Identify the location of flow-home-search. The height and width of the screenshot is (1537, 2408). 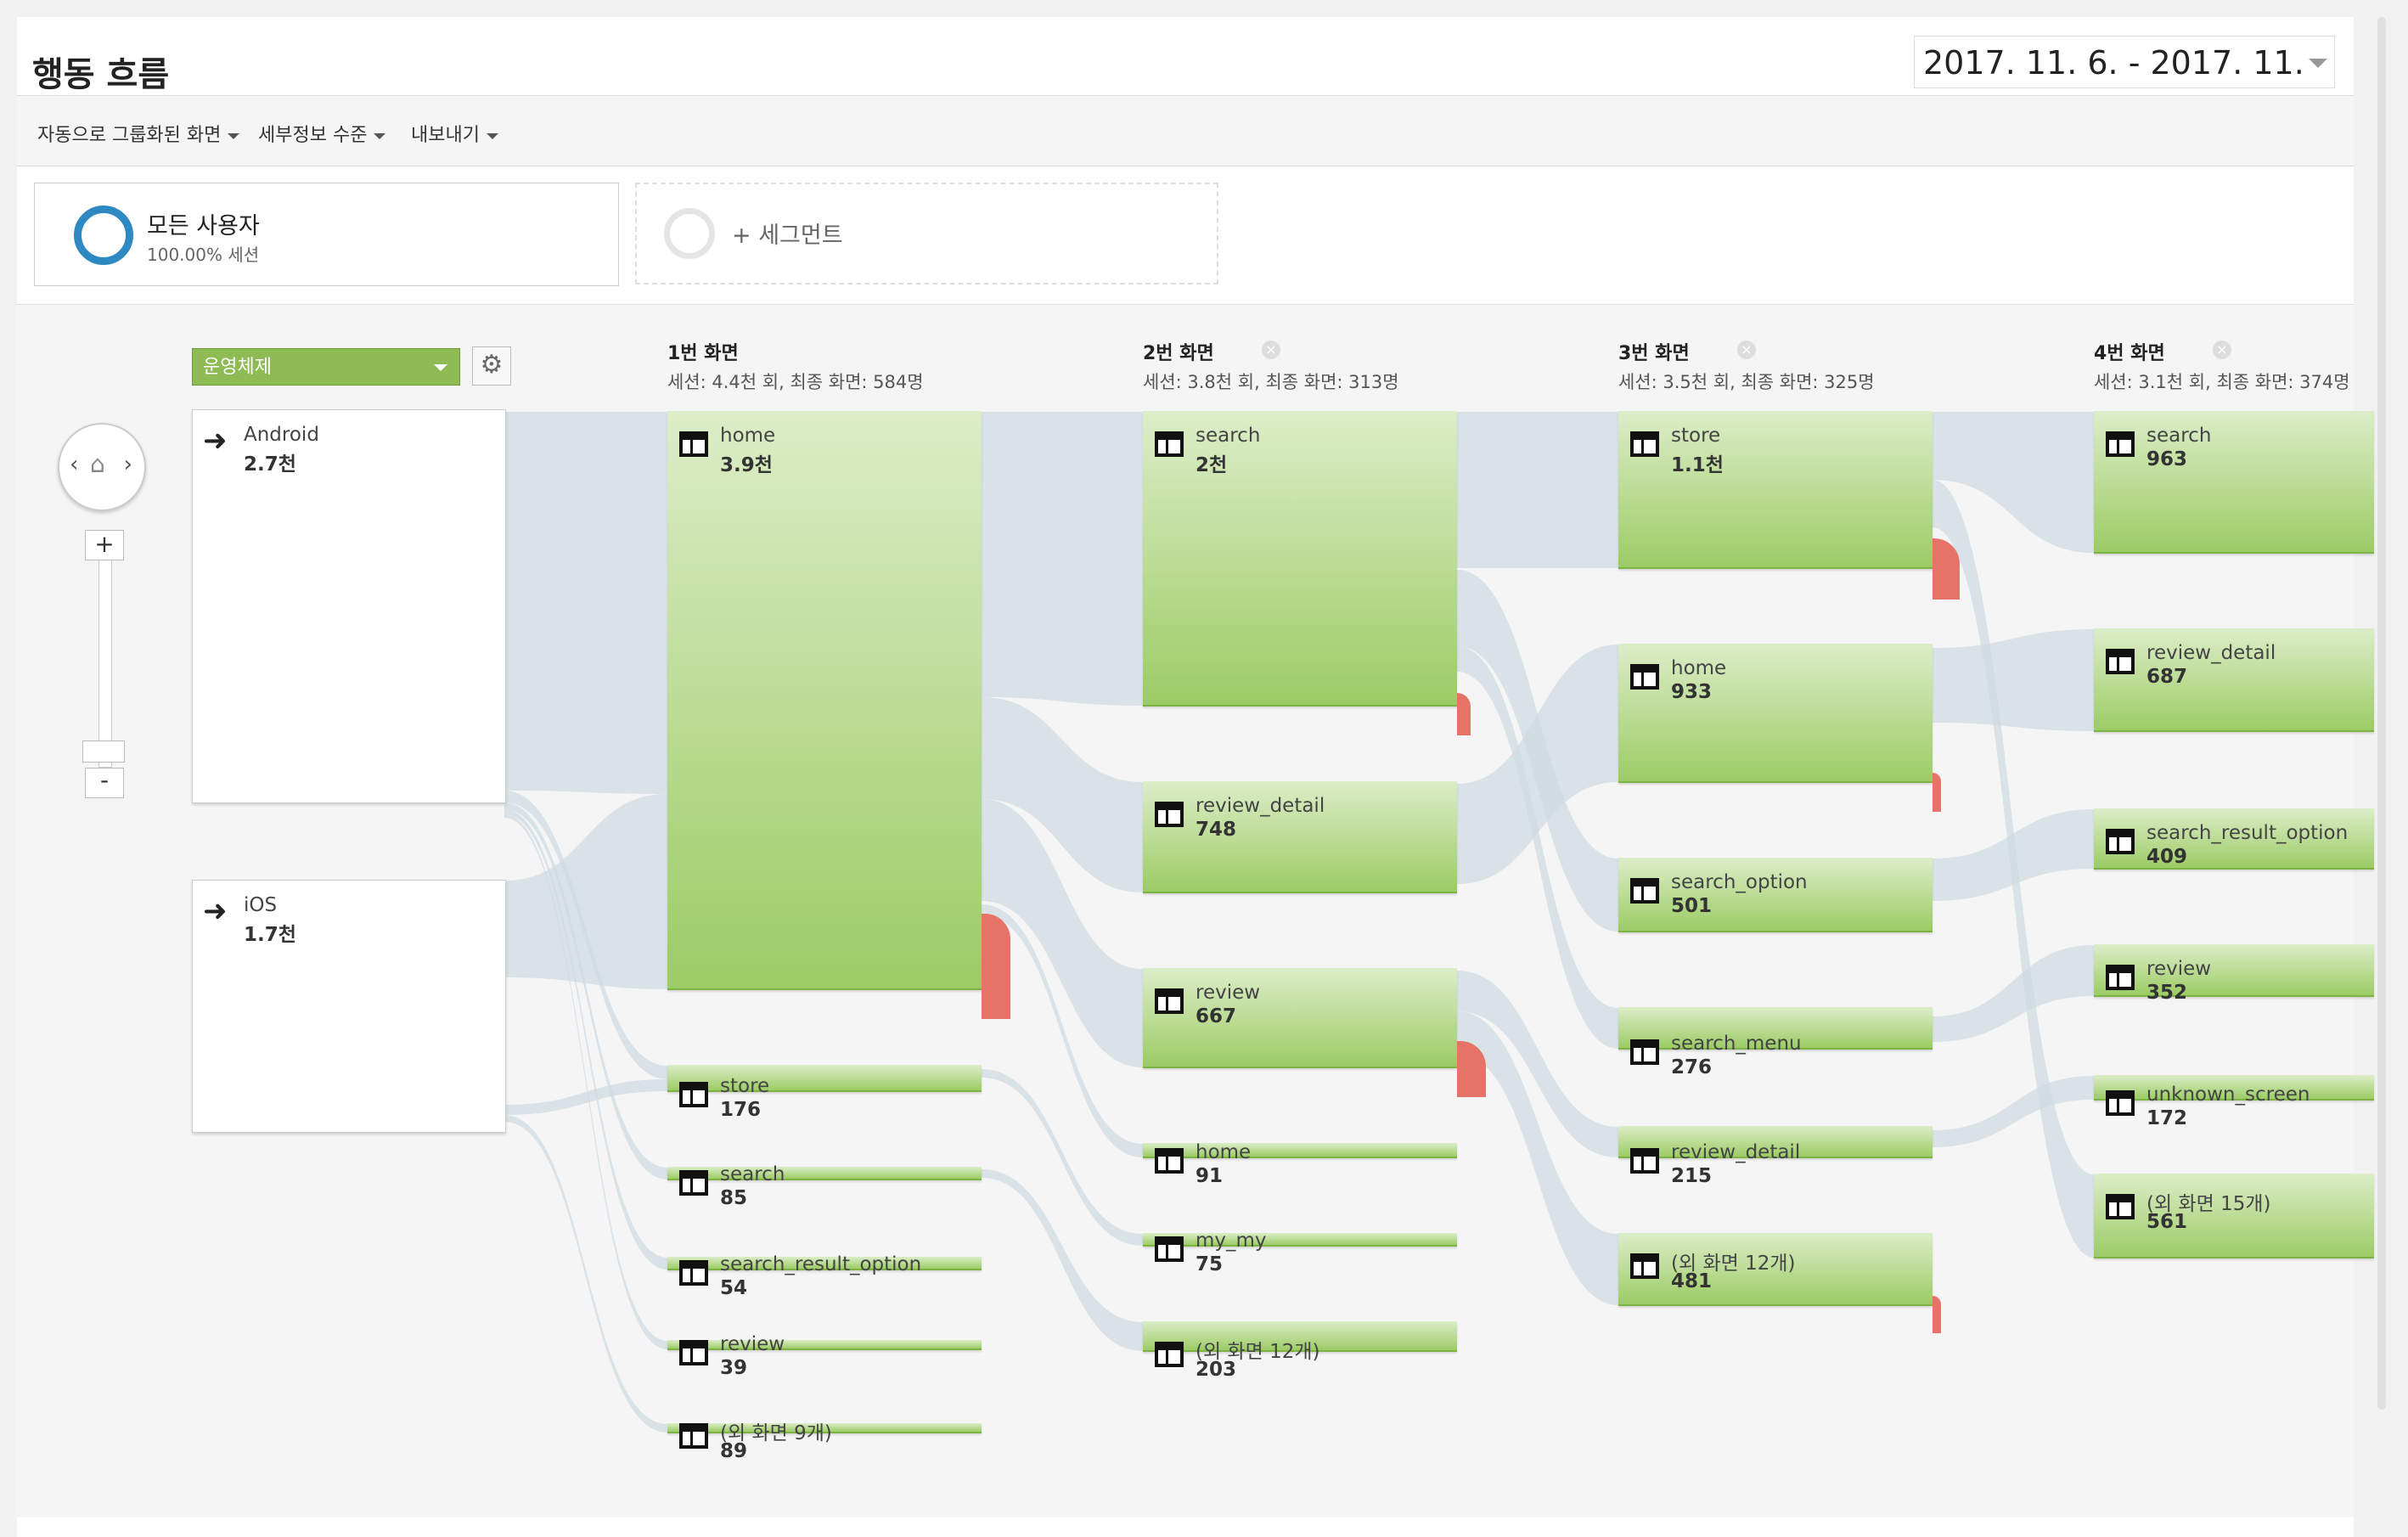
(1062, 559).